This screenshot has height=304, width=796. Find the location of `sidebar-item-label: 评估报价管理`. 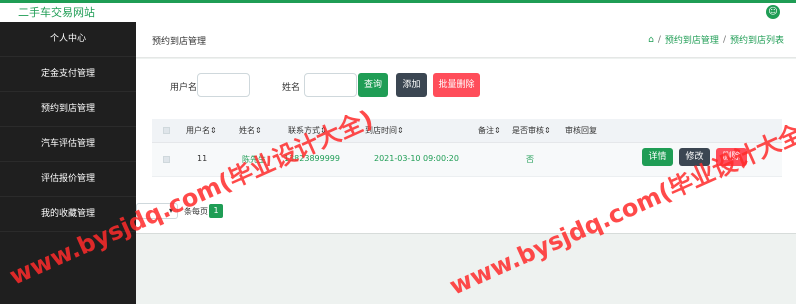

sidebar-item-label: 评估报价管理 is located at coordinates (67, 179).